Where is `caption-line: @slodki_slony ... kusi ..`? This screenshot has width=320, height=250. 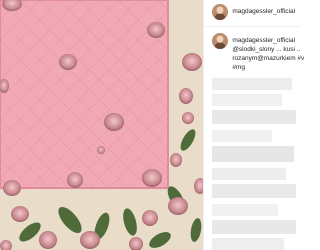
caption-line: @slodki_slony ... kusi .. is located at coordinates (266, 49).